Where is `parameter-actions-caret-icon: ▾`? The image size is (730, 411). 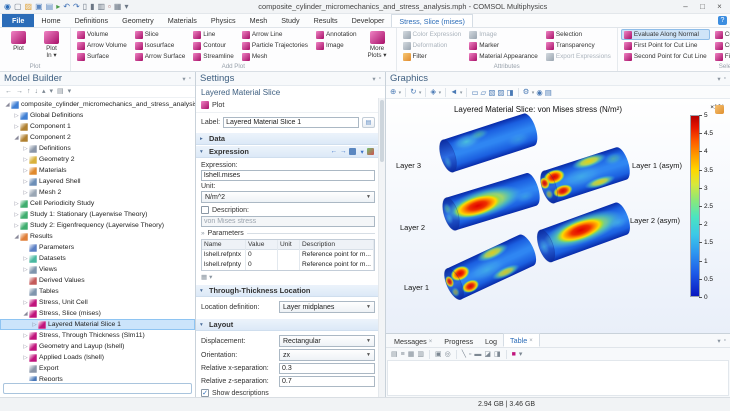
parameter-actions-caret-icon: ▾ is located at coordinates (210, 277).